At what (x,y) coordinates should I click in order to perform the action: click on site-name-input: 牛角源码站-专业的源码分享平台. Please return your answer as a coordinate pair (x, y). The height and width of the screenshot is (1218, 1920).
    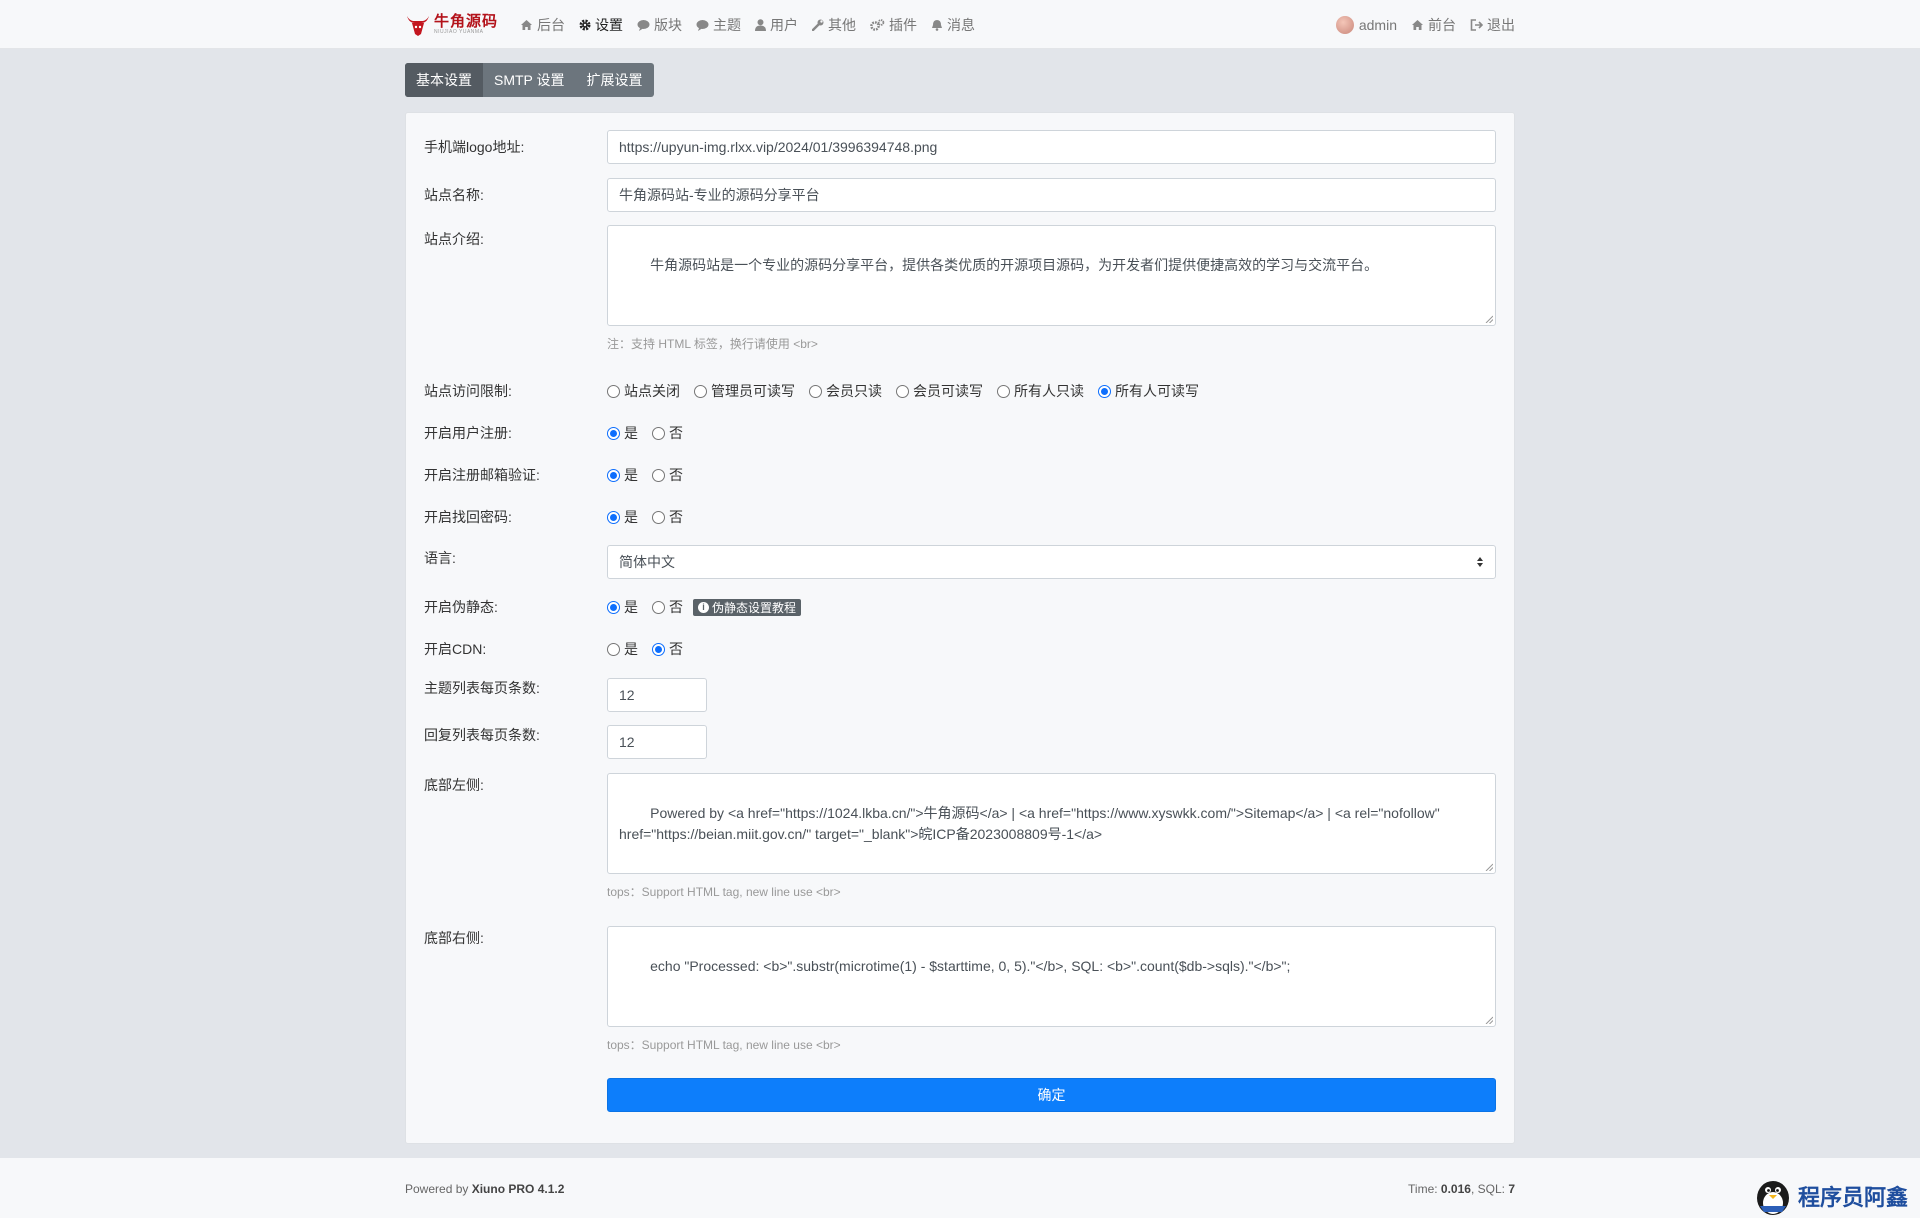
    Looking at the image, I should click on (1051, 195).